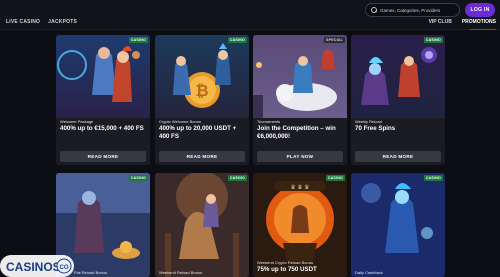 Image resolution: width=500 pixels, height=277 pixels. I want to click on main-nav: LIVE CASINO JACKPOTS, so click(41, 22).